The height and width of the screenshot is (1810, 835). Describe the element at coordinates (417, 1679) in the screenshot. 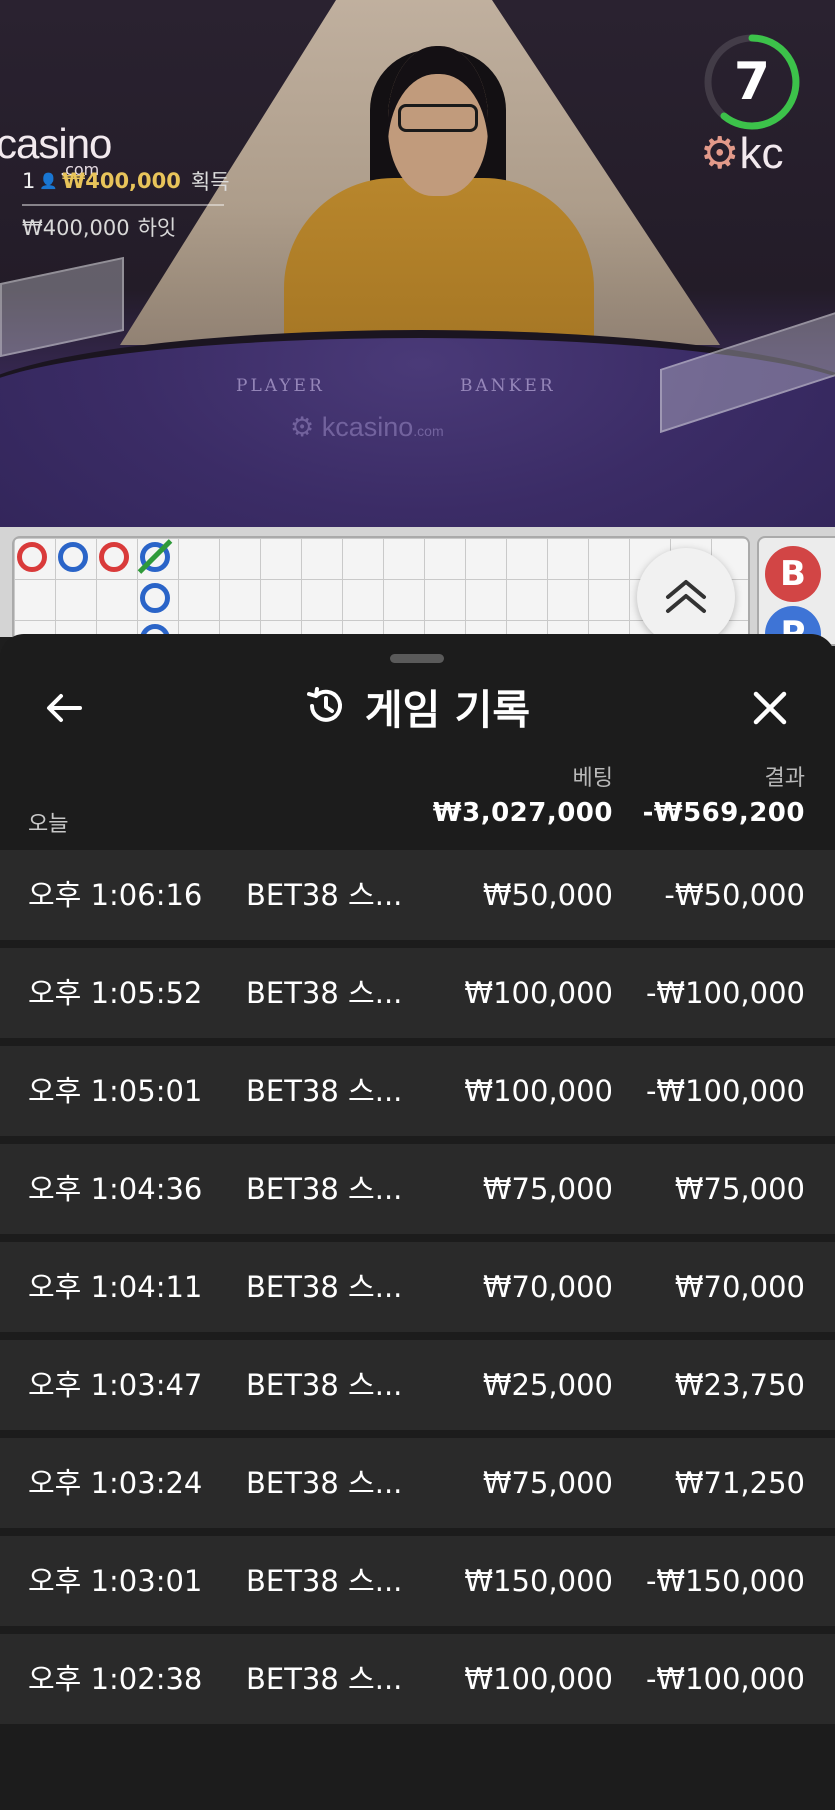

I see `history-row: 오후 1:02:38 BET38 스... ₩100,000 -₩100,000` at that location.